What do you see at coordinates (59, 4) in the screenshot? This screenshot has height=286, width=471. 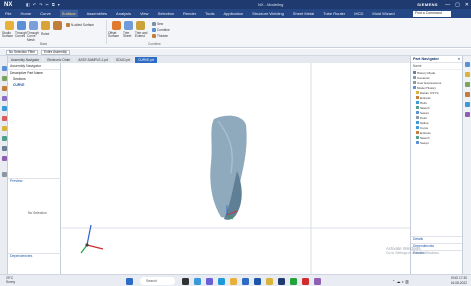 I see `more-dropdown-icon: ▾` at bounding box center [59, 4].